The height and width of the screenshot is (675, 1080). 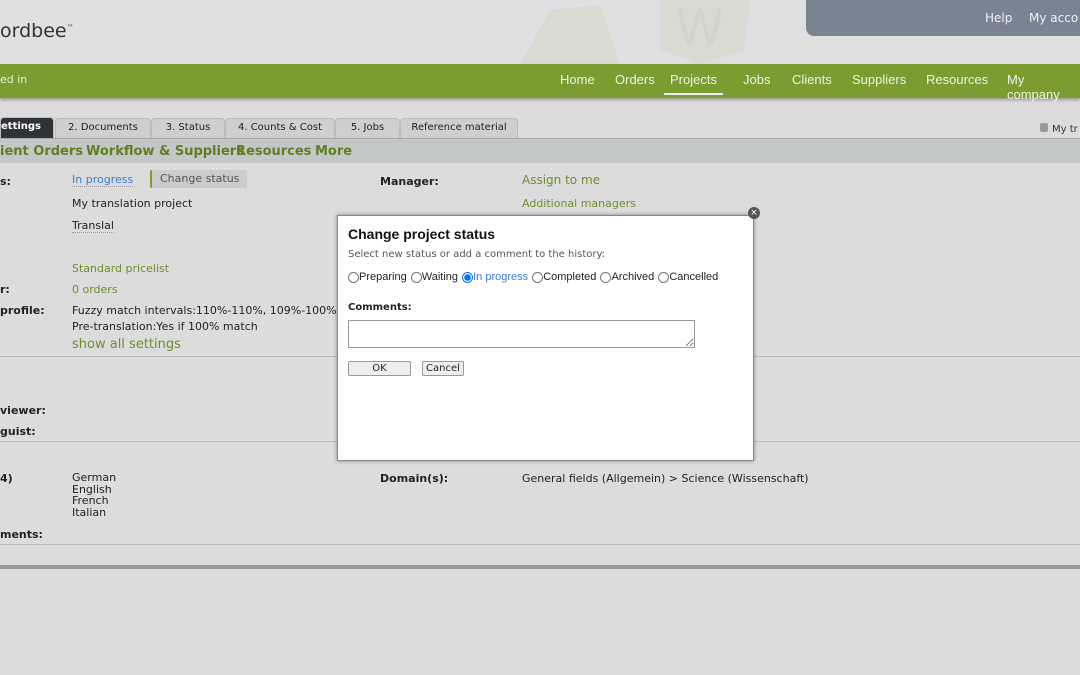 I want to click on info-hint: My tr, so click(x=1059, y=129).